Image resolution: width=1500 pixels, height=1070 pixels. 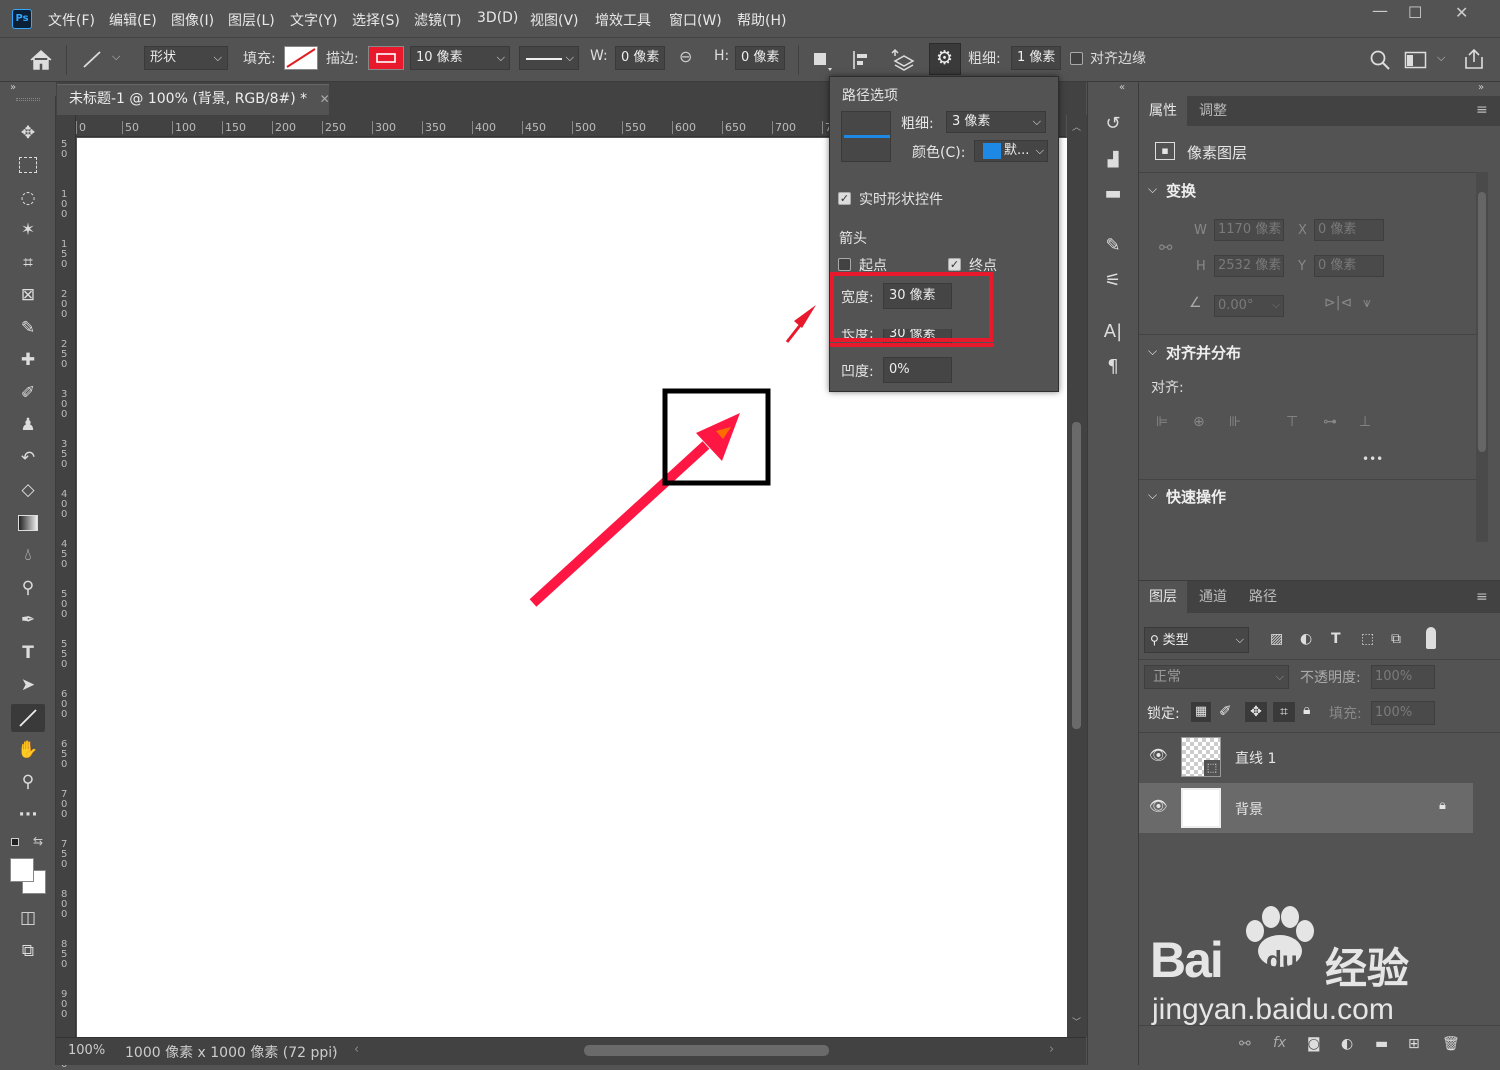 What do you see at coordinates (1367, 303) in the screenshot?
I see `flip-vertical-icon: ⩛` at bounding box center [1367, 303].